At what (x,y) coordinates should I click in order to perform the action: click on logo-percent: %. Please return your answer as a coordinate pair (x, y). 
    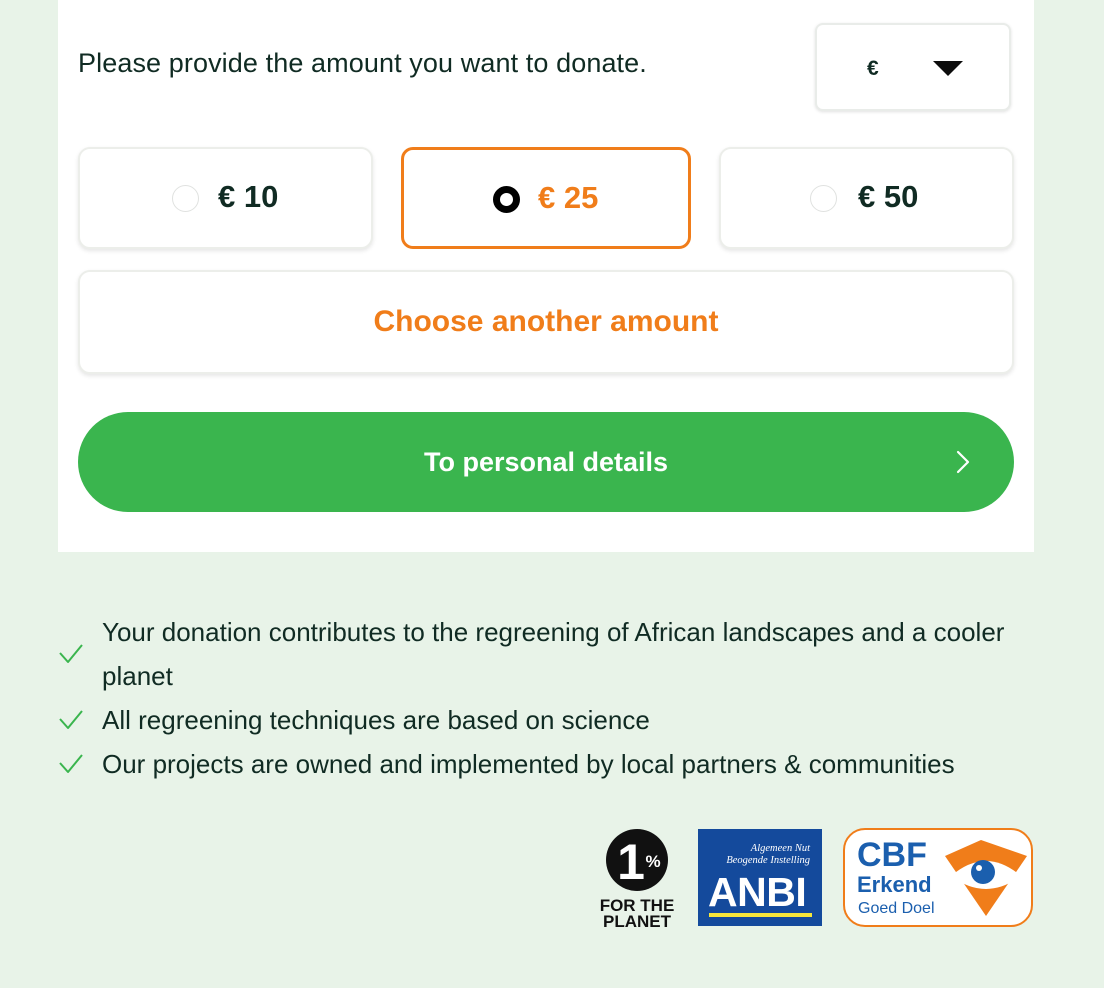
    Looking at the image, I should click on (652, 861).